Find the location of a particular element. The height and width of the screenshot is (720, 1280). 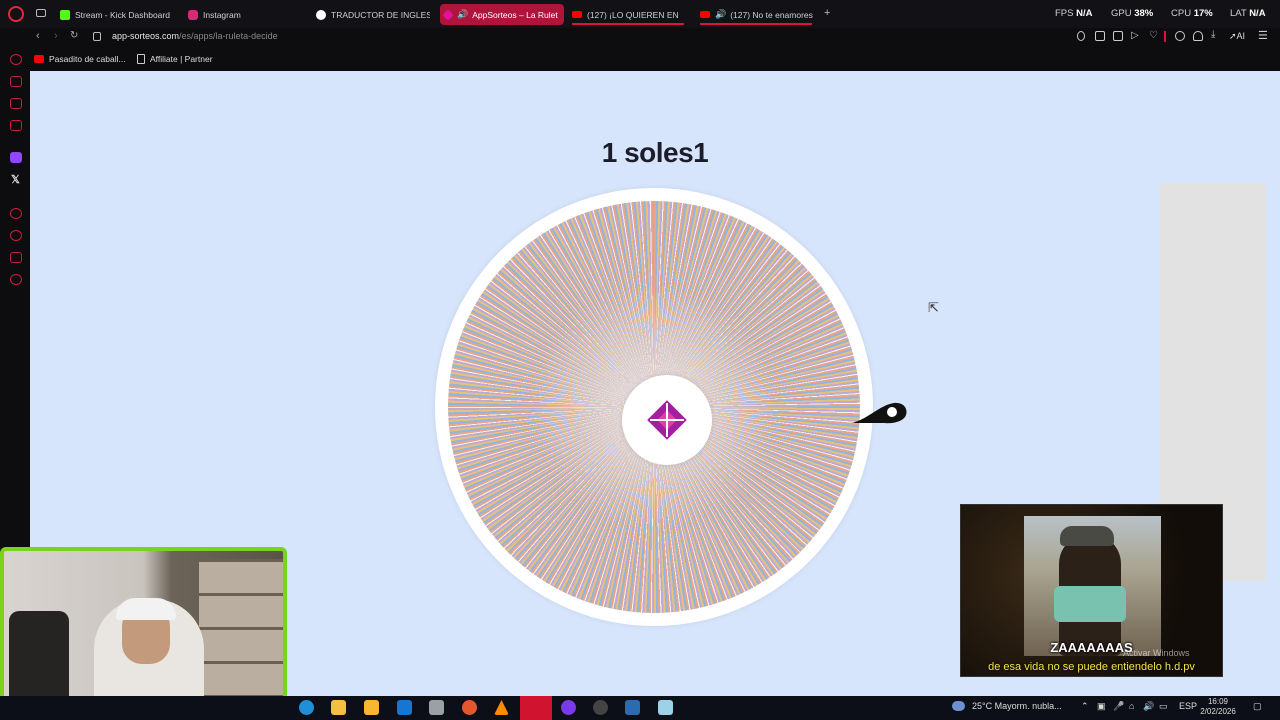

divider is located at coordinates (1165, 36).